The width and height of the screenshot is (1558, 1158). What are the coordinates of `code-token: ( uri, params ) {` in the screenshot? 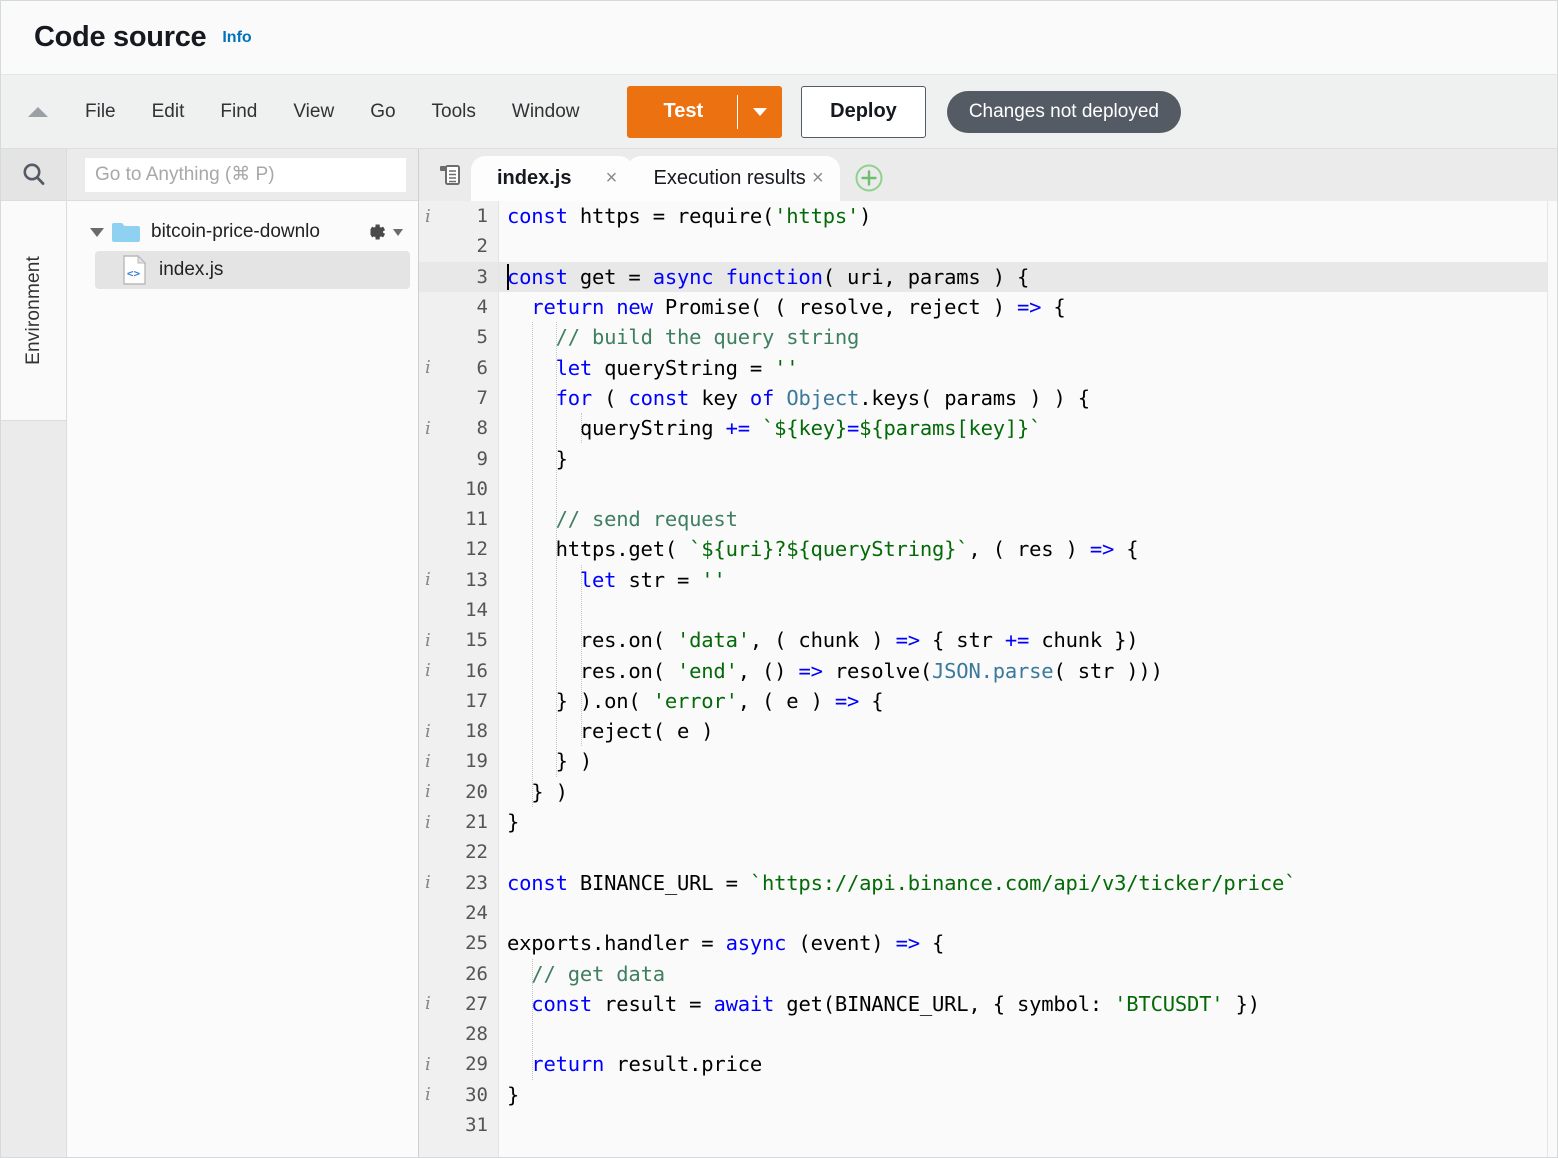 It's located at (926, 276).